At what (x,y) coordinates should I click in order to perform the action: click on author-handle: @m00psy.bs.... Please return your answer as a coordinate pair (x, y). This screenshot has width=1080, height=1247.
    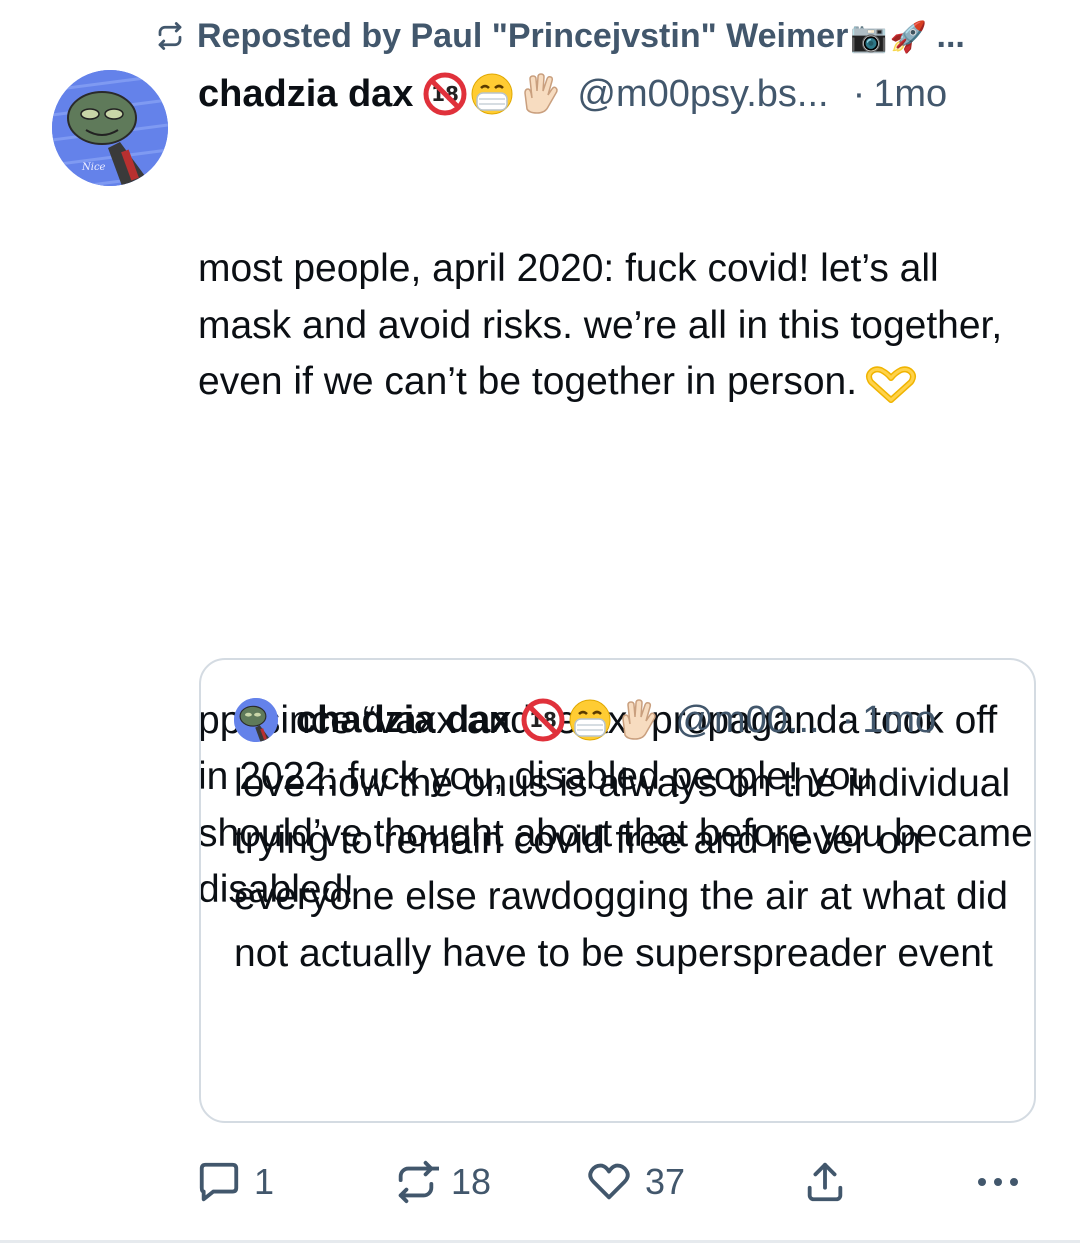
    Looking at the image, I should click on (702, 94).